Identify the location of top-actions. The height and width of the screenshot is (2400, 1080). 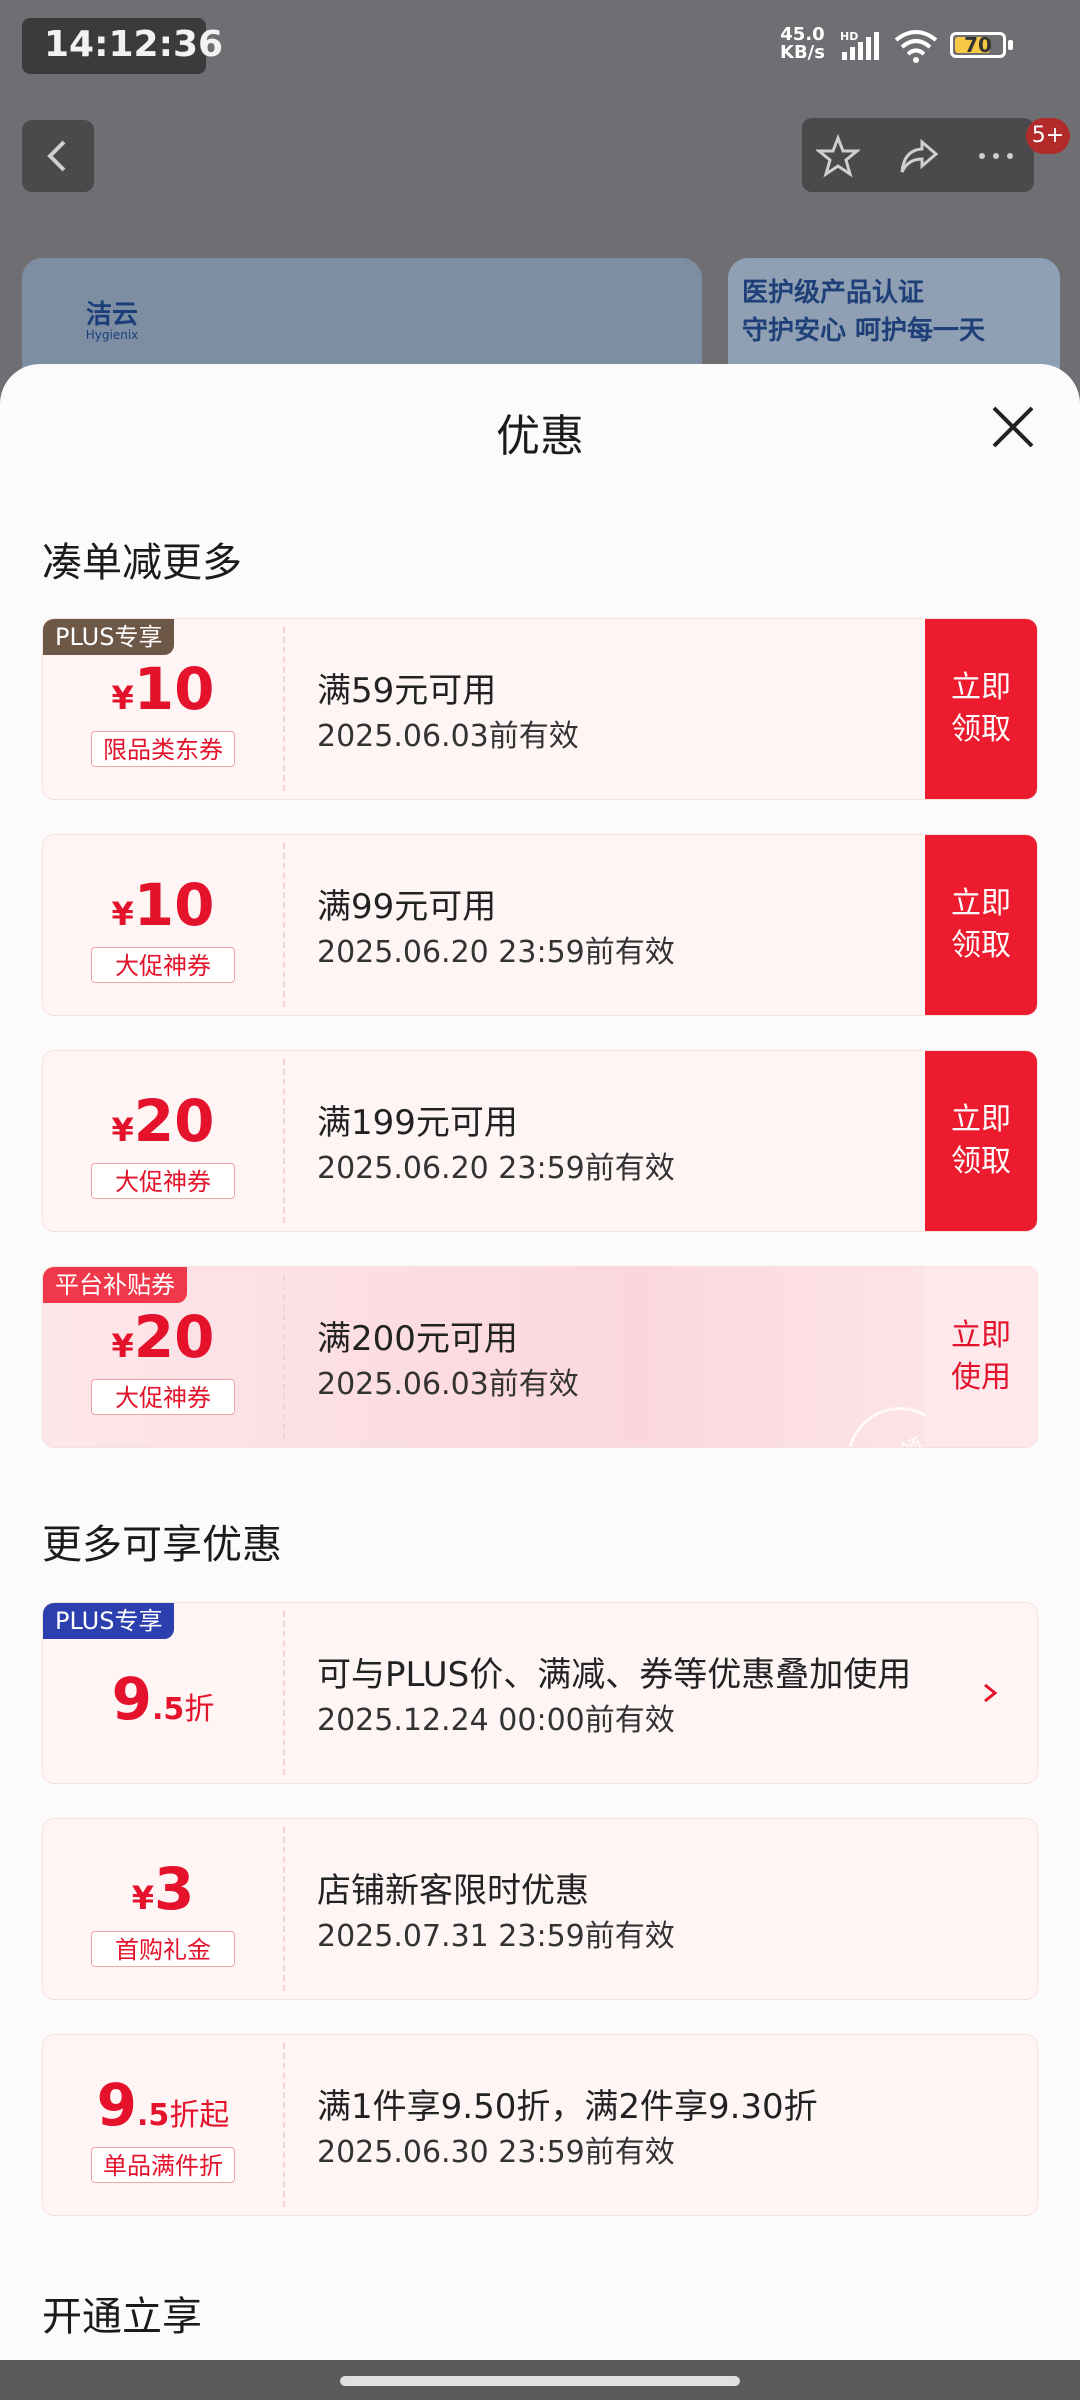
(918, 155).